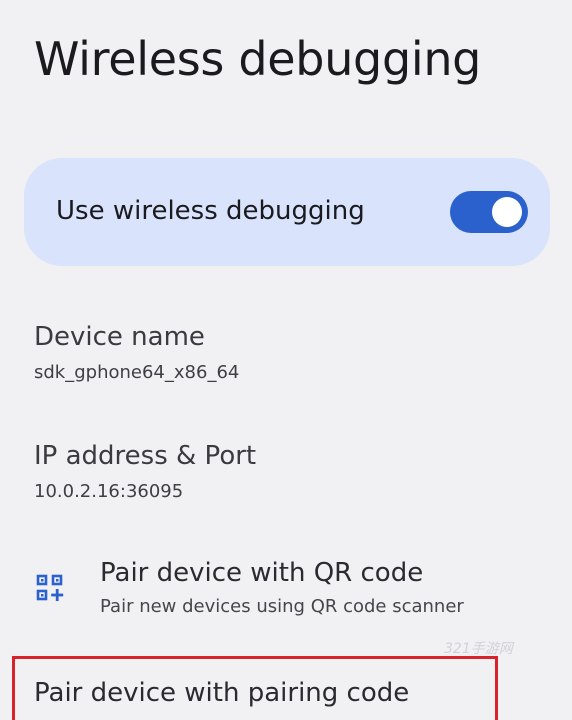  I want to click on use-wireless-debugging-switch-bar: Use wireless debugging, so click(287, 212).